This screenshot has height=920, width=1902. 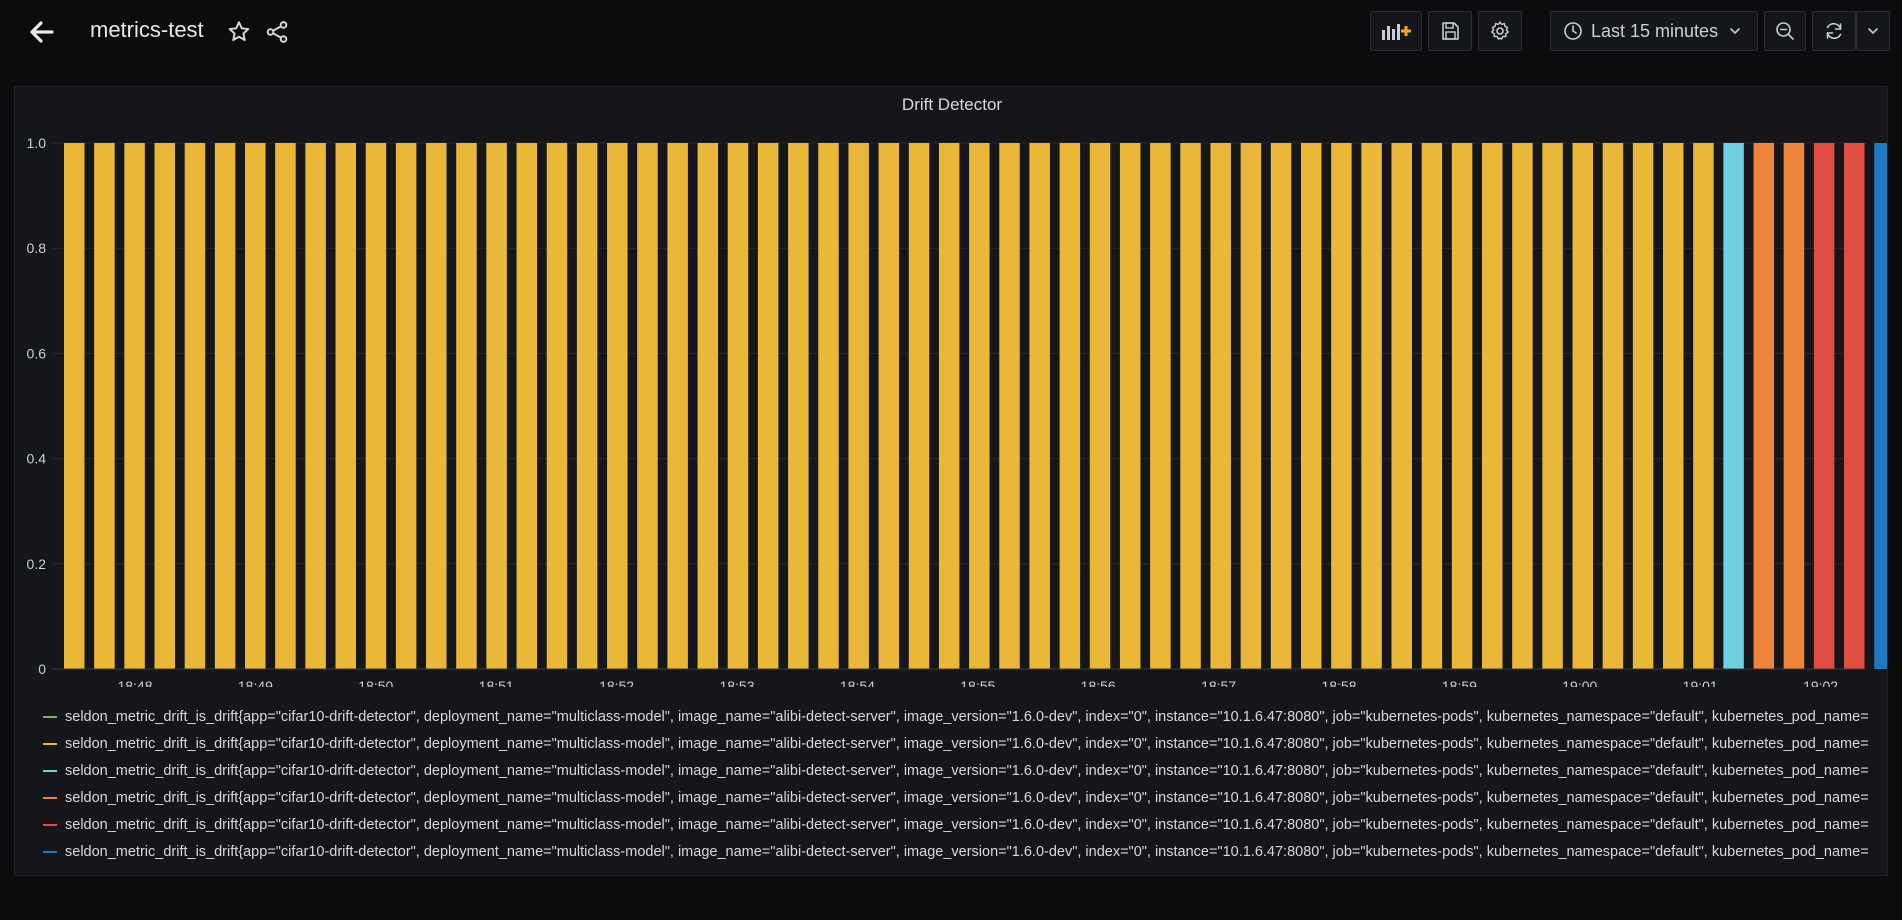 What do you see at coordinates (1500, 31) in the screenshot?
I see `dashboard-settings-button` at bounding box center [1500, 31].